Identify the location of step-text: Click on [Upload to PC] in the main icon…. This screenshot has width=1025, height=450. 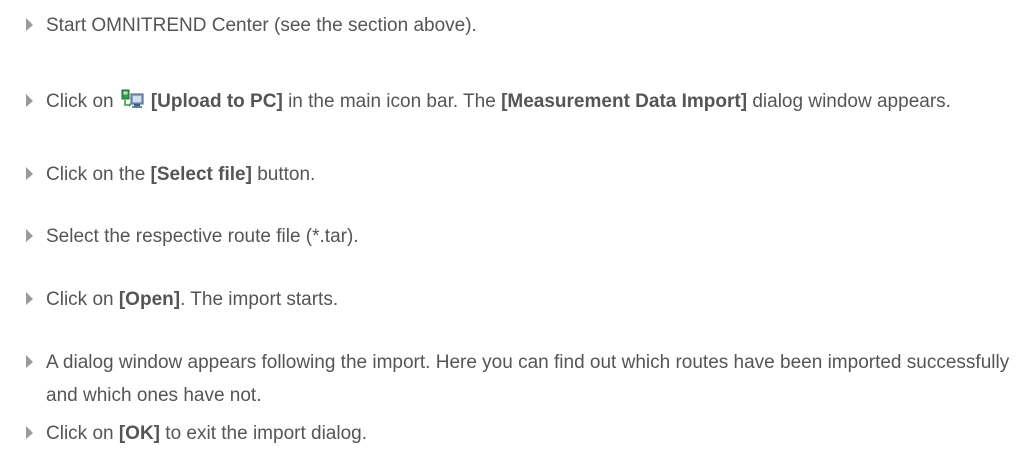
(521, 101).